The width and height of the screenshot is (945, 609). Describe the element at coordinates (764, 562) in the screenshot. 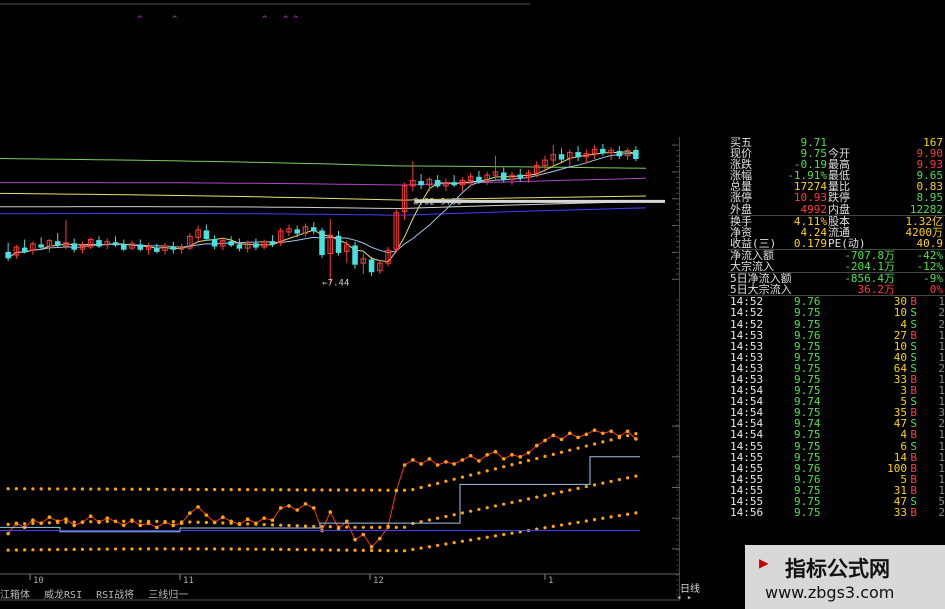

I see `logo-icon: ▶` at that location.